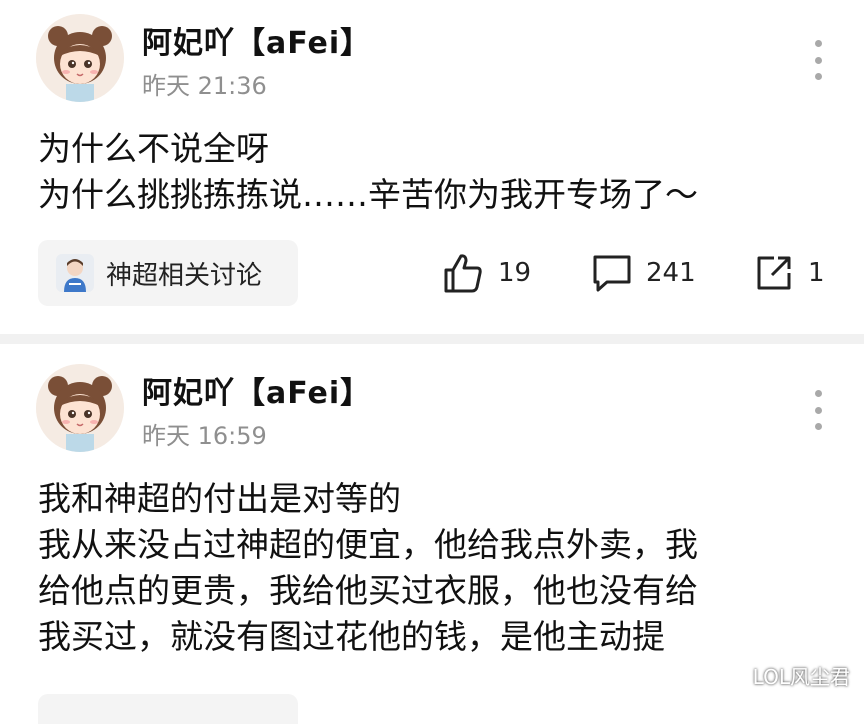 The image size is (864, 724). Describe the element at coordinates (515, 273) in the screenshot. I see `like-count: 19` at that location.